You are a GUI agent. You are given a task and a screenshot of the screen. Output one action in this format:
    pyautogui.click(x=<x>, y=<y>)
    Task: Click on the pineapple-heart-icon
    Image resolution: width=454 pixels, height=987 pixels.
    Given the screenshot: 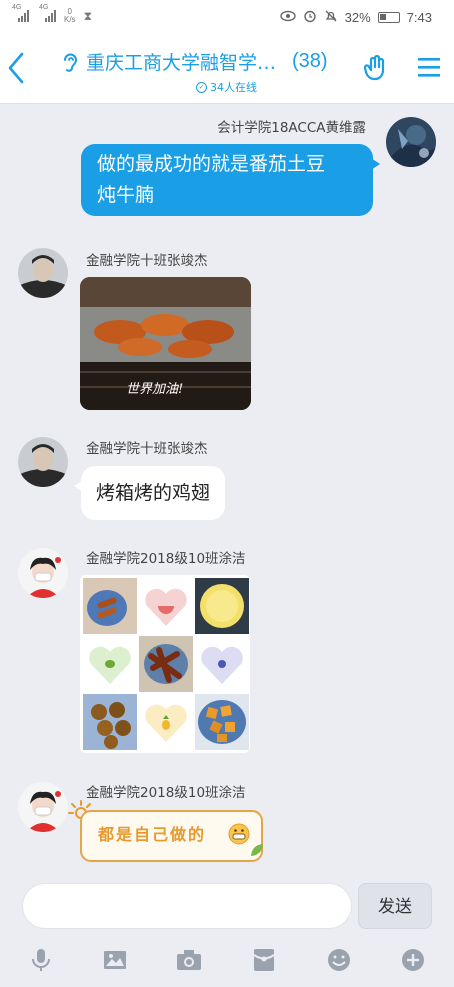 What is the action you would take?
    pyautogui.click(x=166, y=722)
    